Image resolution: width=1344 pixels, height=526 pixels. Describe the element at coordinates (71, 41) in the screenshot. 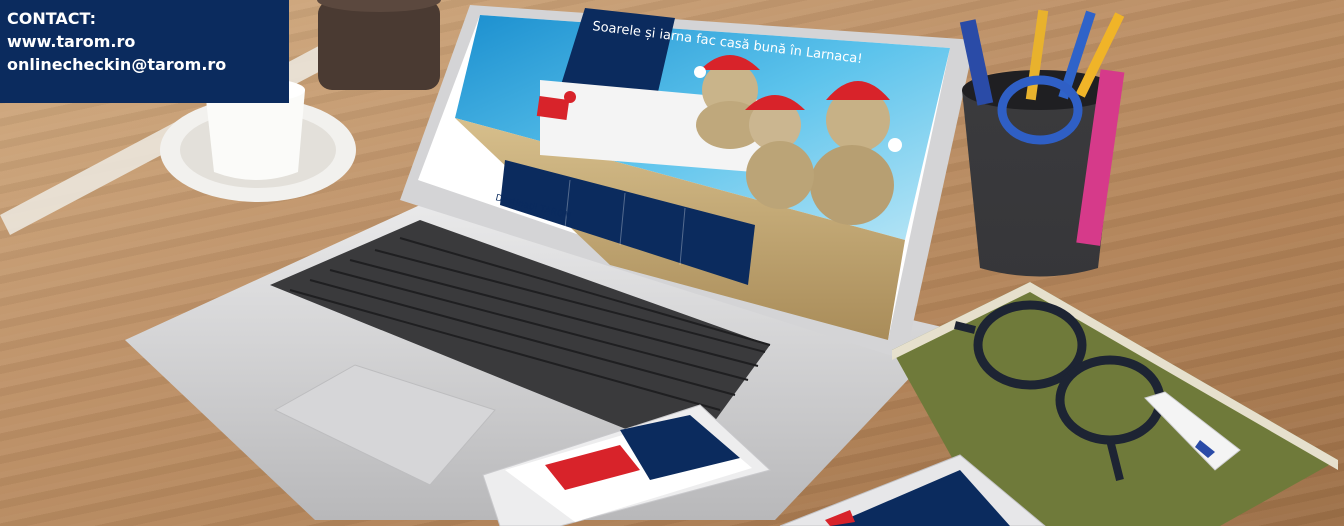

I see `contact-website: www.tarom.ro` at that location.